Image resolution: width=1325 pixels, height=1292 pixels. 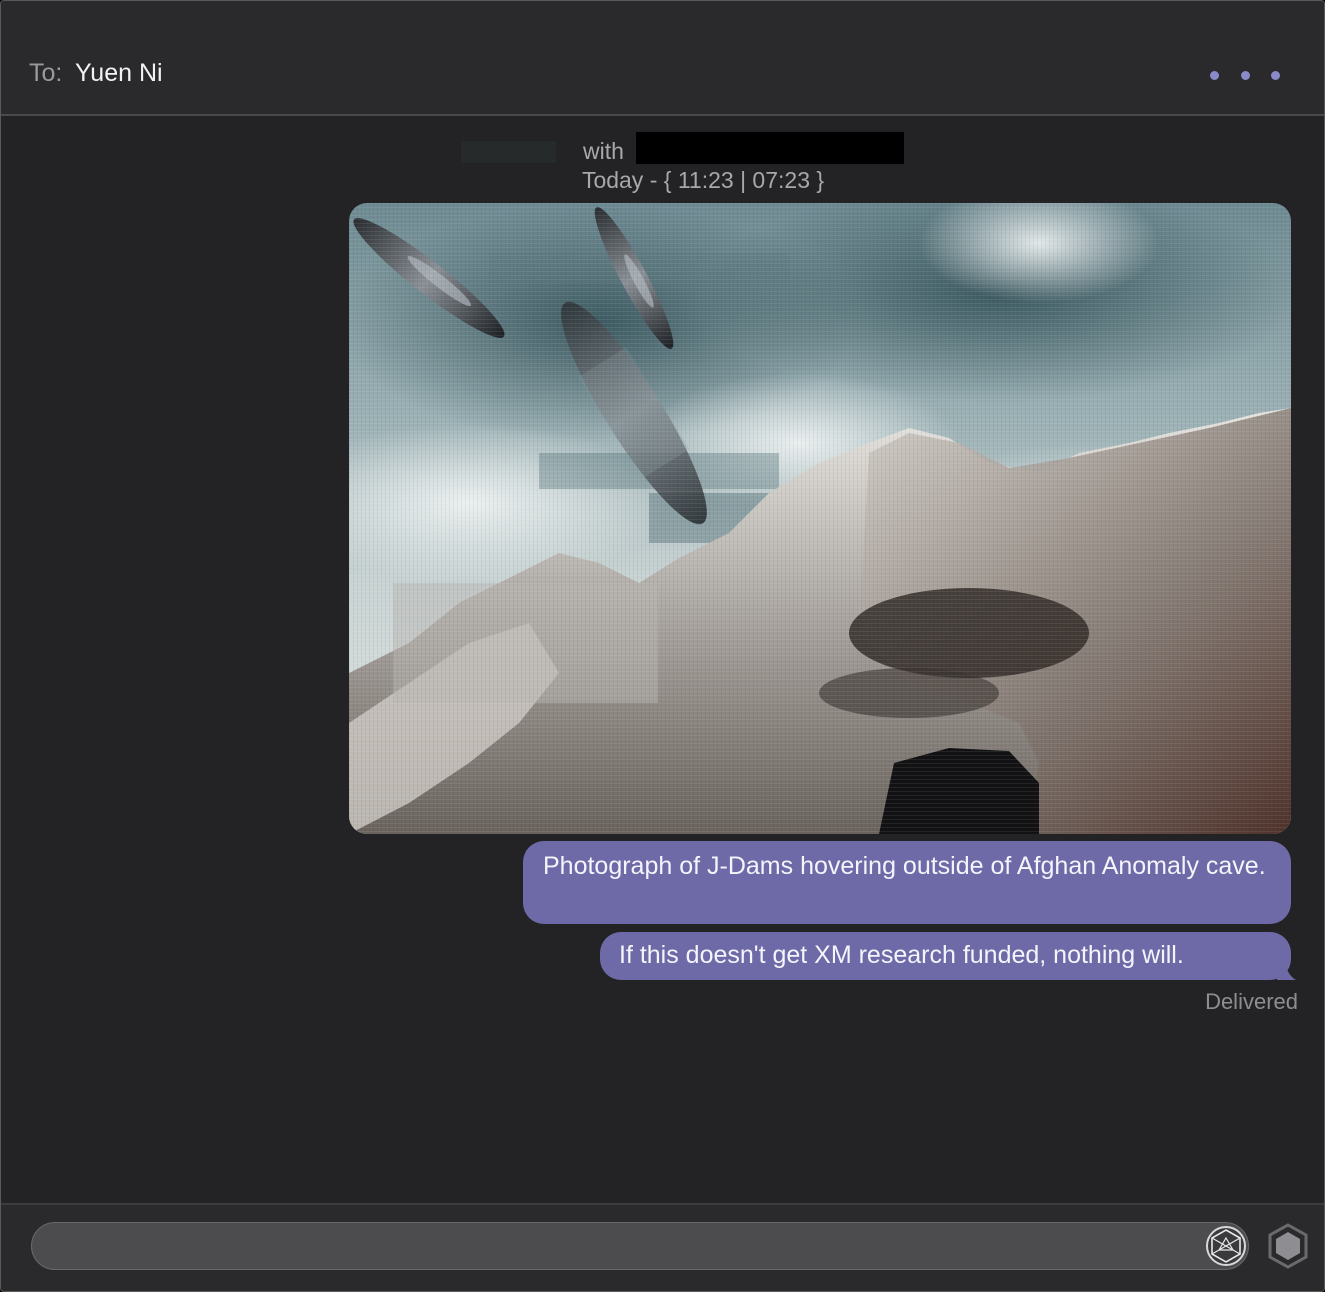 What do you see at coordinates (1286, 966) in the screenshot?
I see `bubble-tail` at bounding box center [1286, 966].